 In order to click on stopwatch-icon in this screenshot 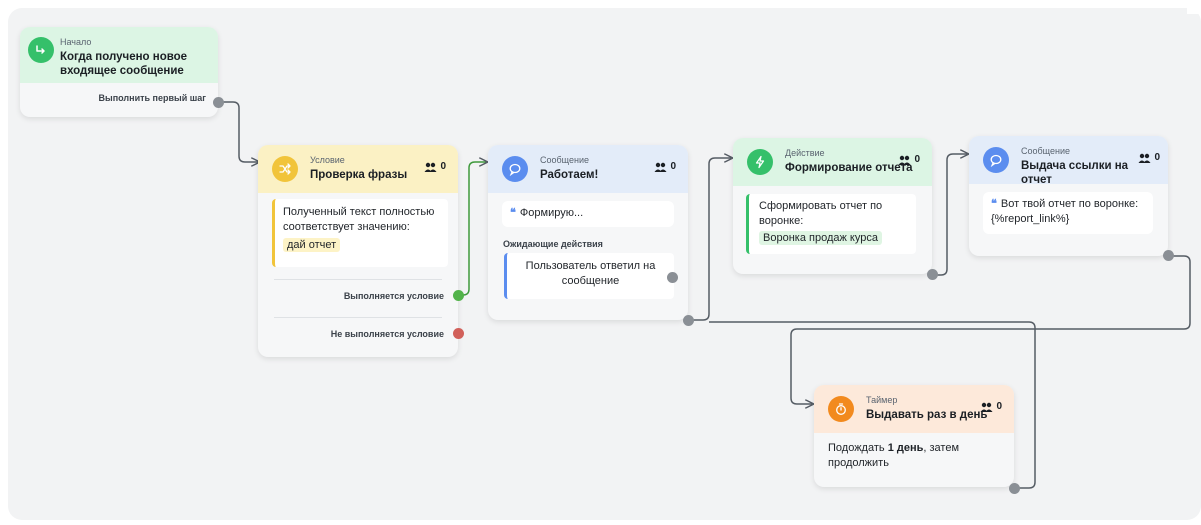, I will do `click(841, 409)`.